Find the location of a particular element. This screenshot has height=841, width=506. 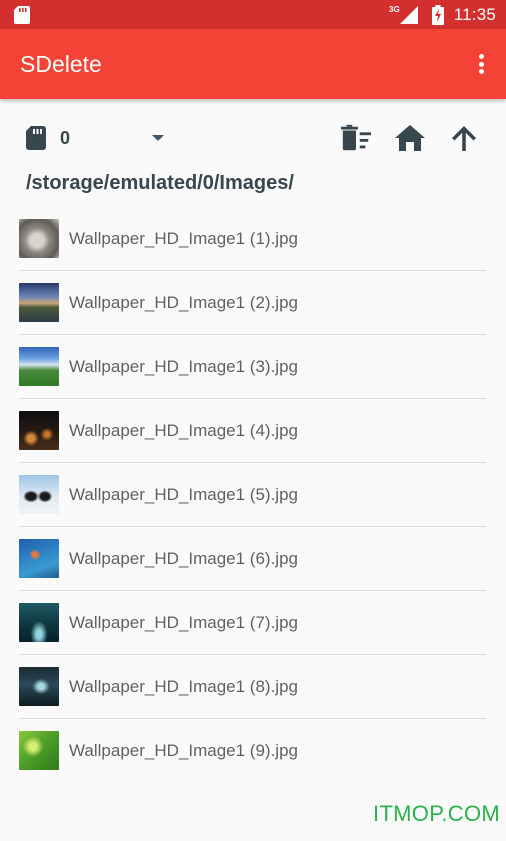

list-item: Wallpaper_HD_Image1 (2).jpg is located at coordinates (253, 303).